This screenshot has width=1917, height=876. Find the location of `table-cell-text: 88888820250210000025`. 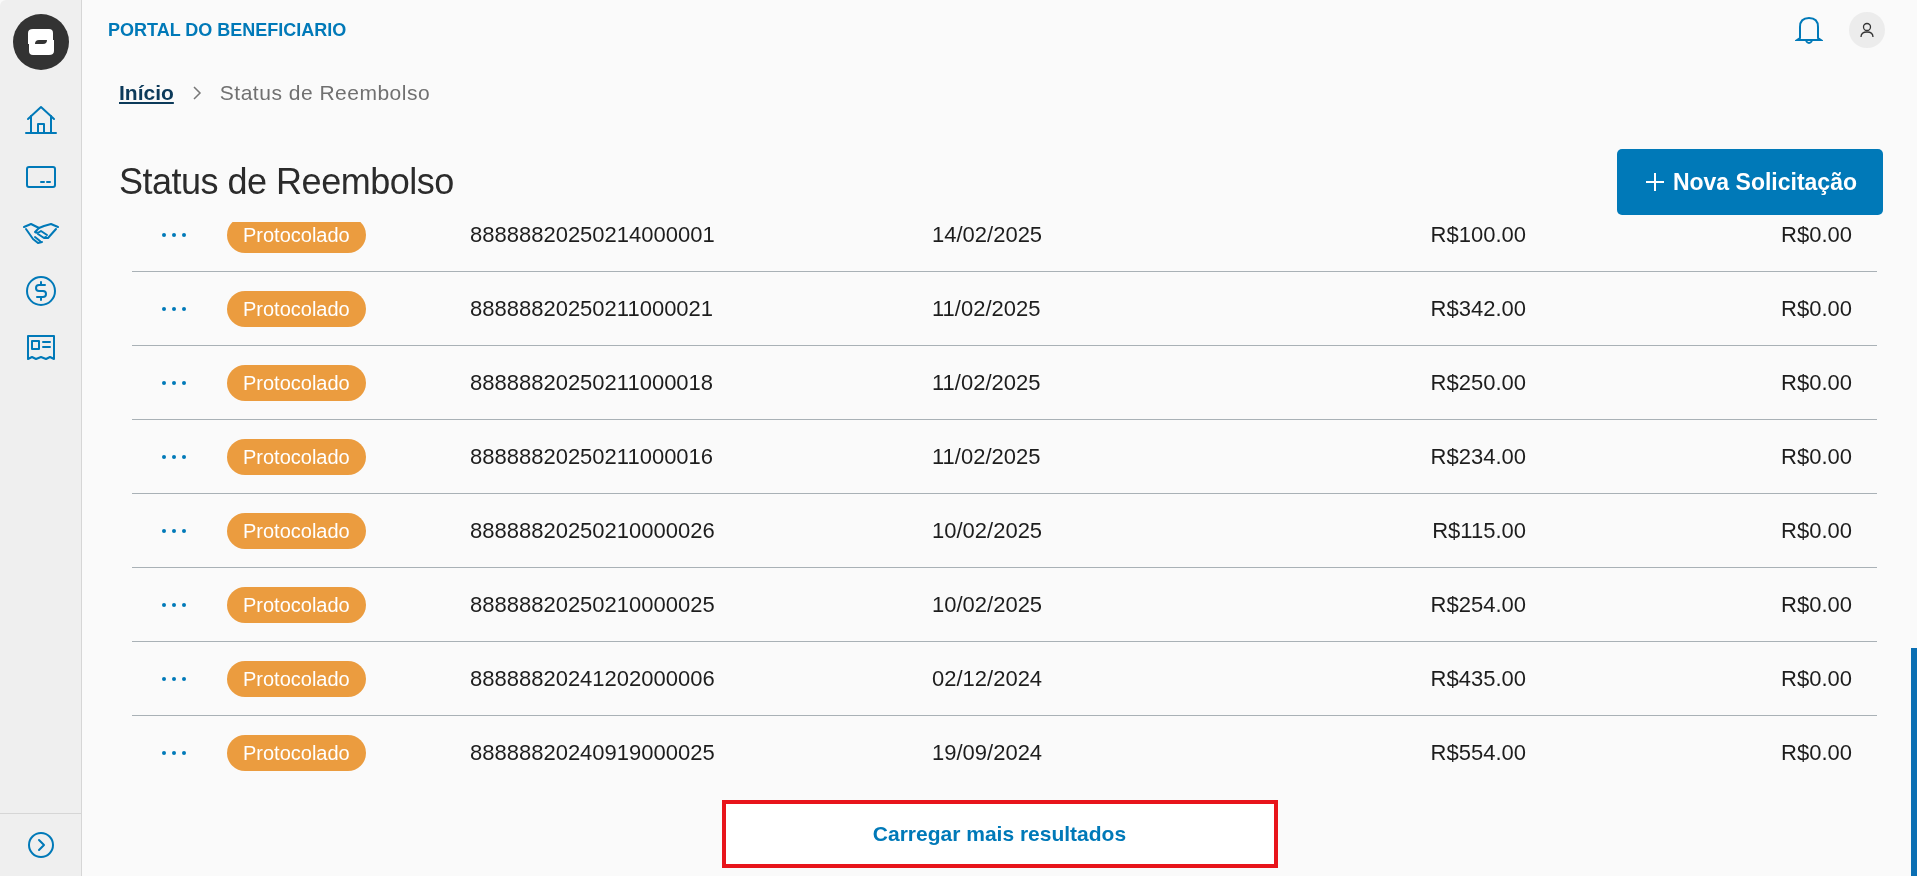

table-cell-text: 88888820250210000025 is located at coordinates (592, 604).